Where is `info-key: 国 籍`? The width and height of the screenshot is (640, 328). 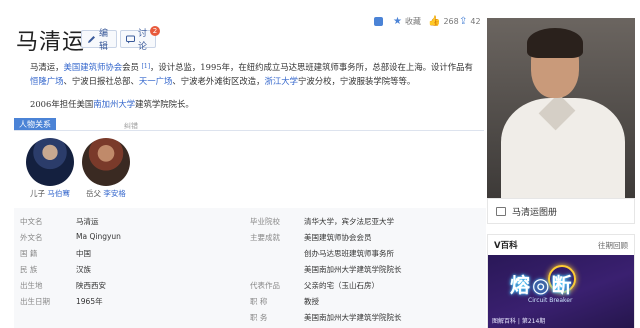 info-key: 国 籍 is located at coordinates (29, 253).